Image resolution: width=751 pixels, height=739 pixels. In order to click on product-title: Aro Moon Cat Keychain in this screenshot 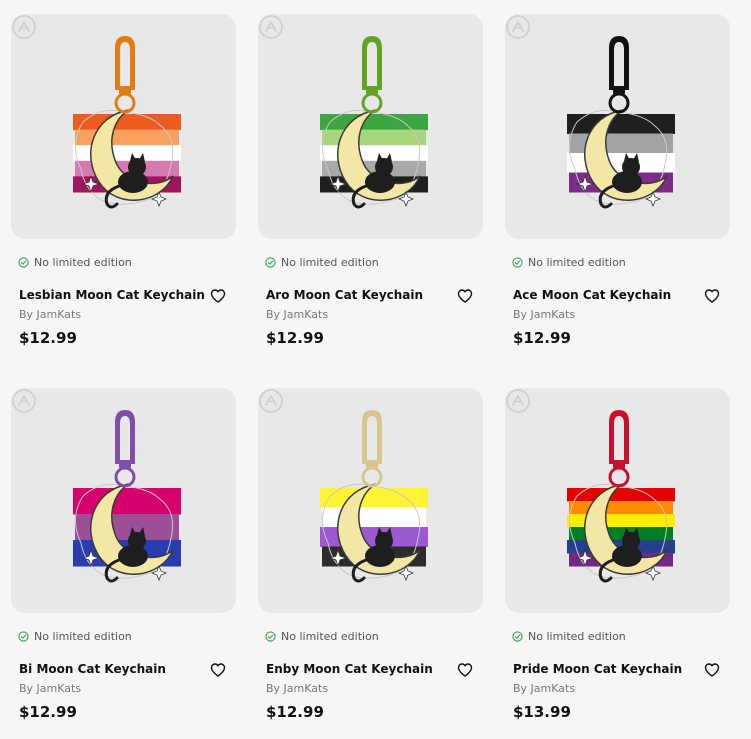, I will do `click(344, 295)`.